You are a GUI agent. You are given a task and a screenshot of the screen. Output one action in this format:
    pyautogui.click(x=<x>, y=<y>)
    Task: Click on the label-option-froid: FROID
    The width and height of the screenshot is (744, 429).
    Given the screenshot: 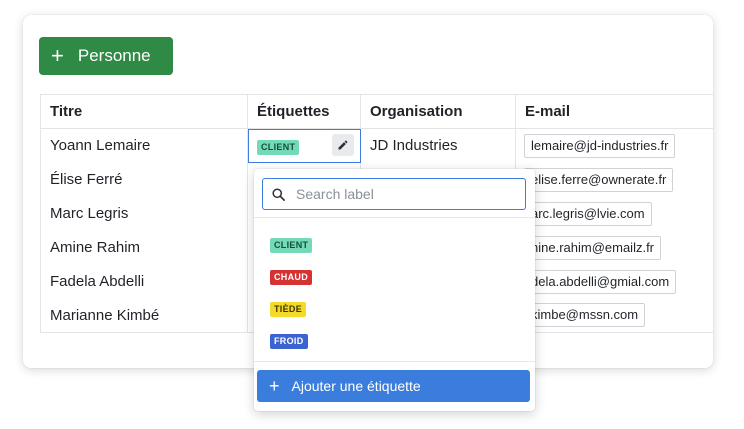 What is the action you would take?
    pyautogui.click(x=289, y=340)
    